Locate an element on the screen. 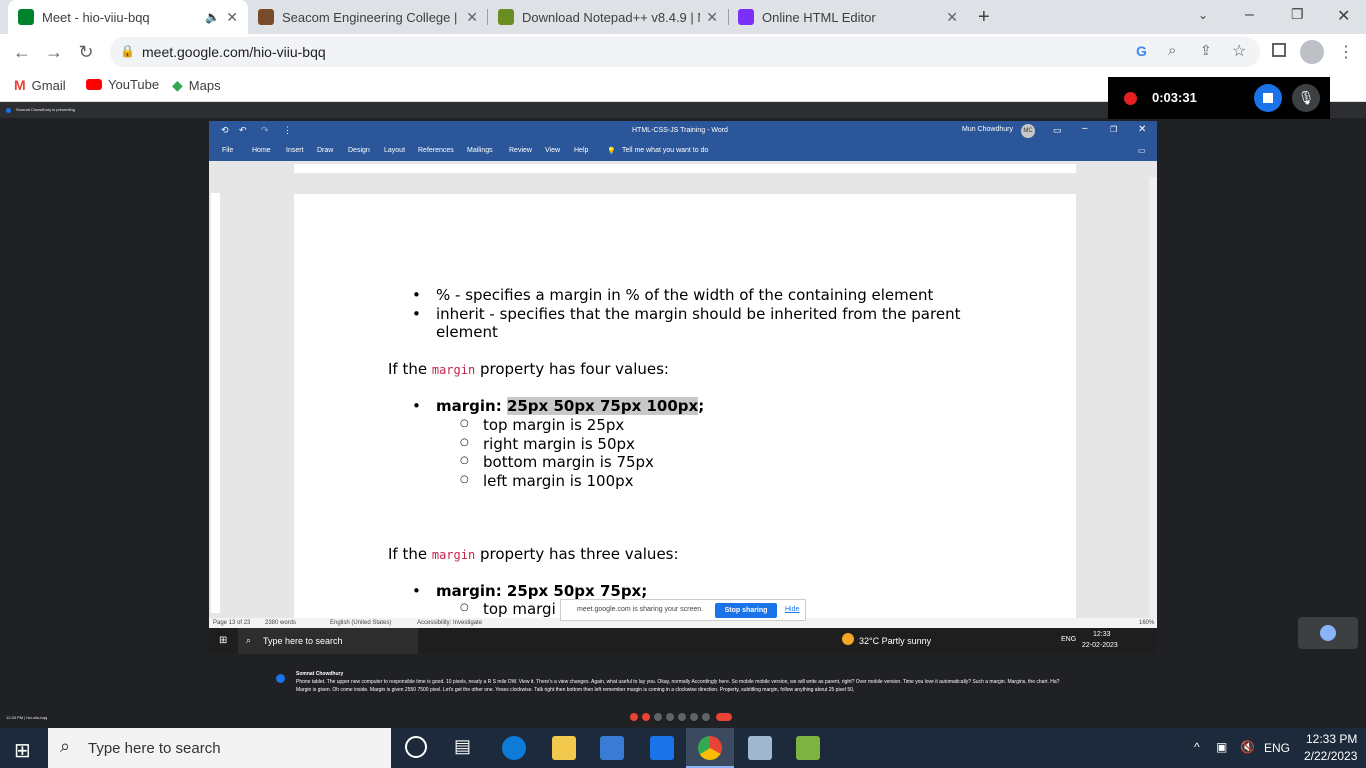 This screenshot has width=1366, height=768. status-language: English (United States) is located at coordinates (360, 623).